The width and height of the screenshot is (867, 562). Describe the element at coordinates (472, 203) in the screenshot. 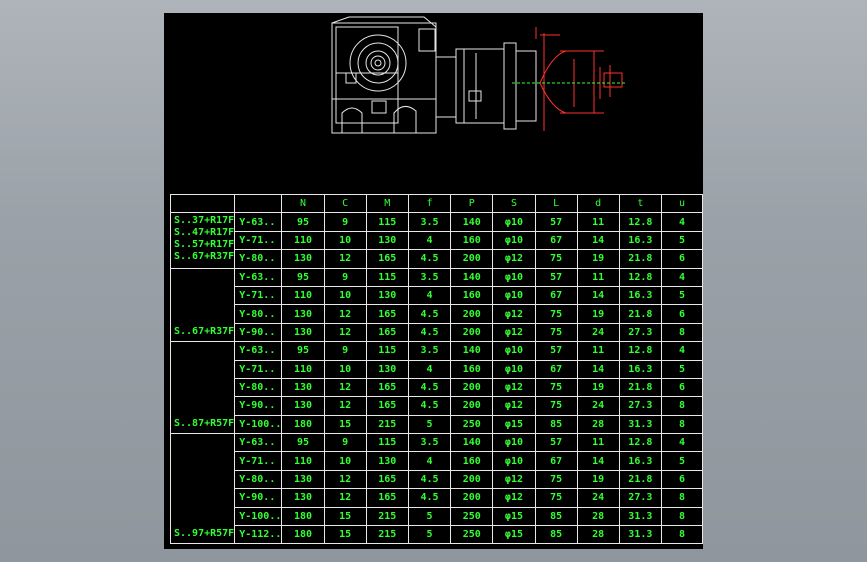

I see `column-header: P` at that location.